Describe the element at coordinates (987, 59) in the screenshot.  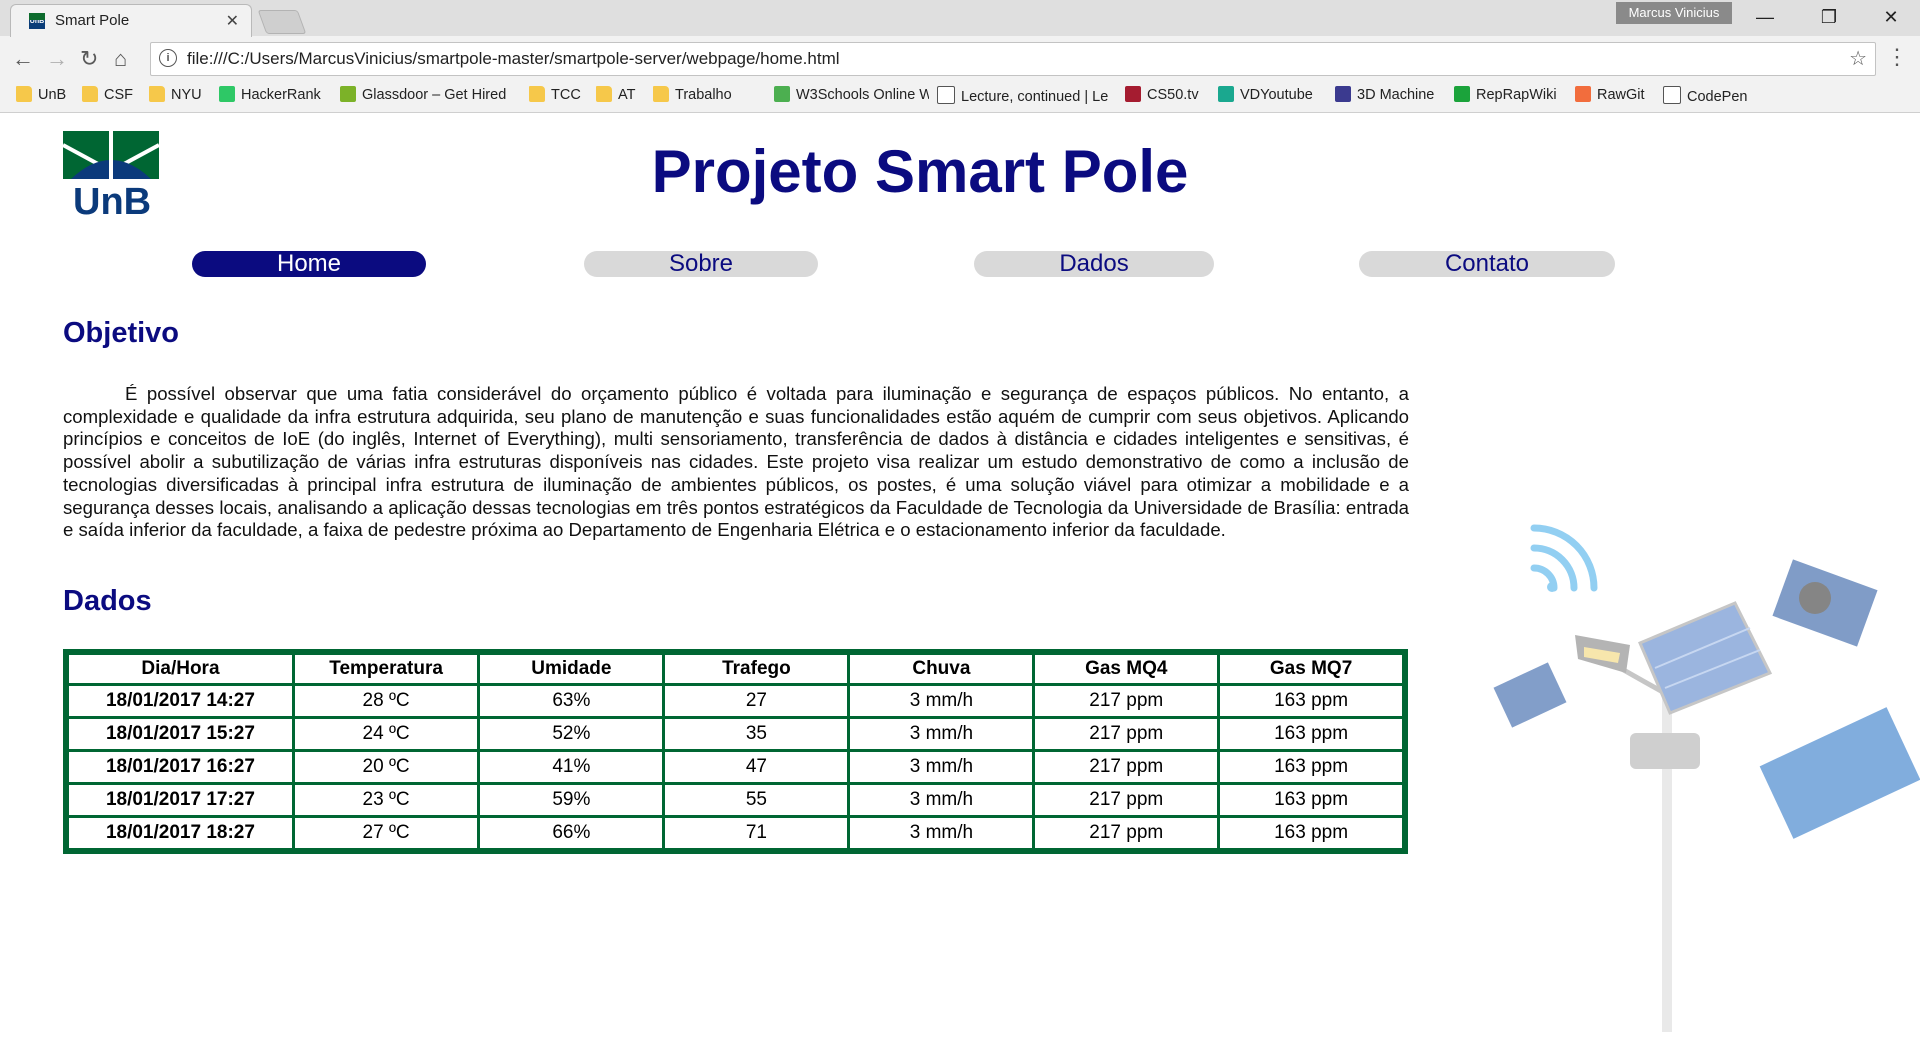
I see `url-input` at that location.